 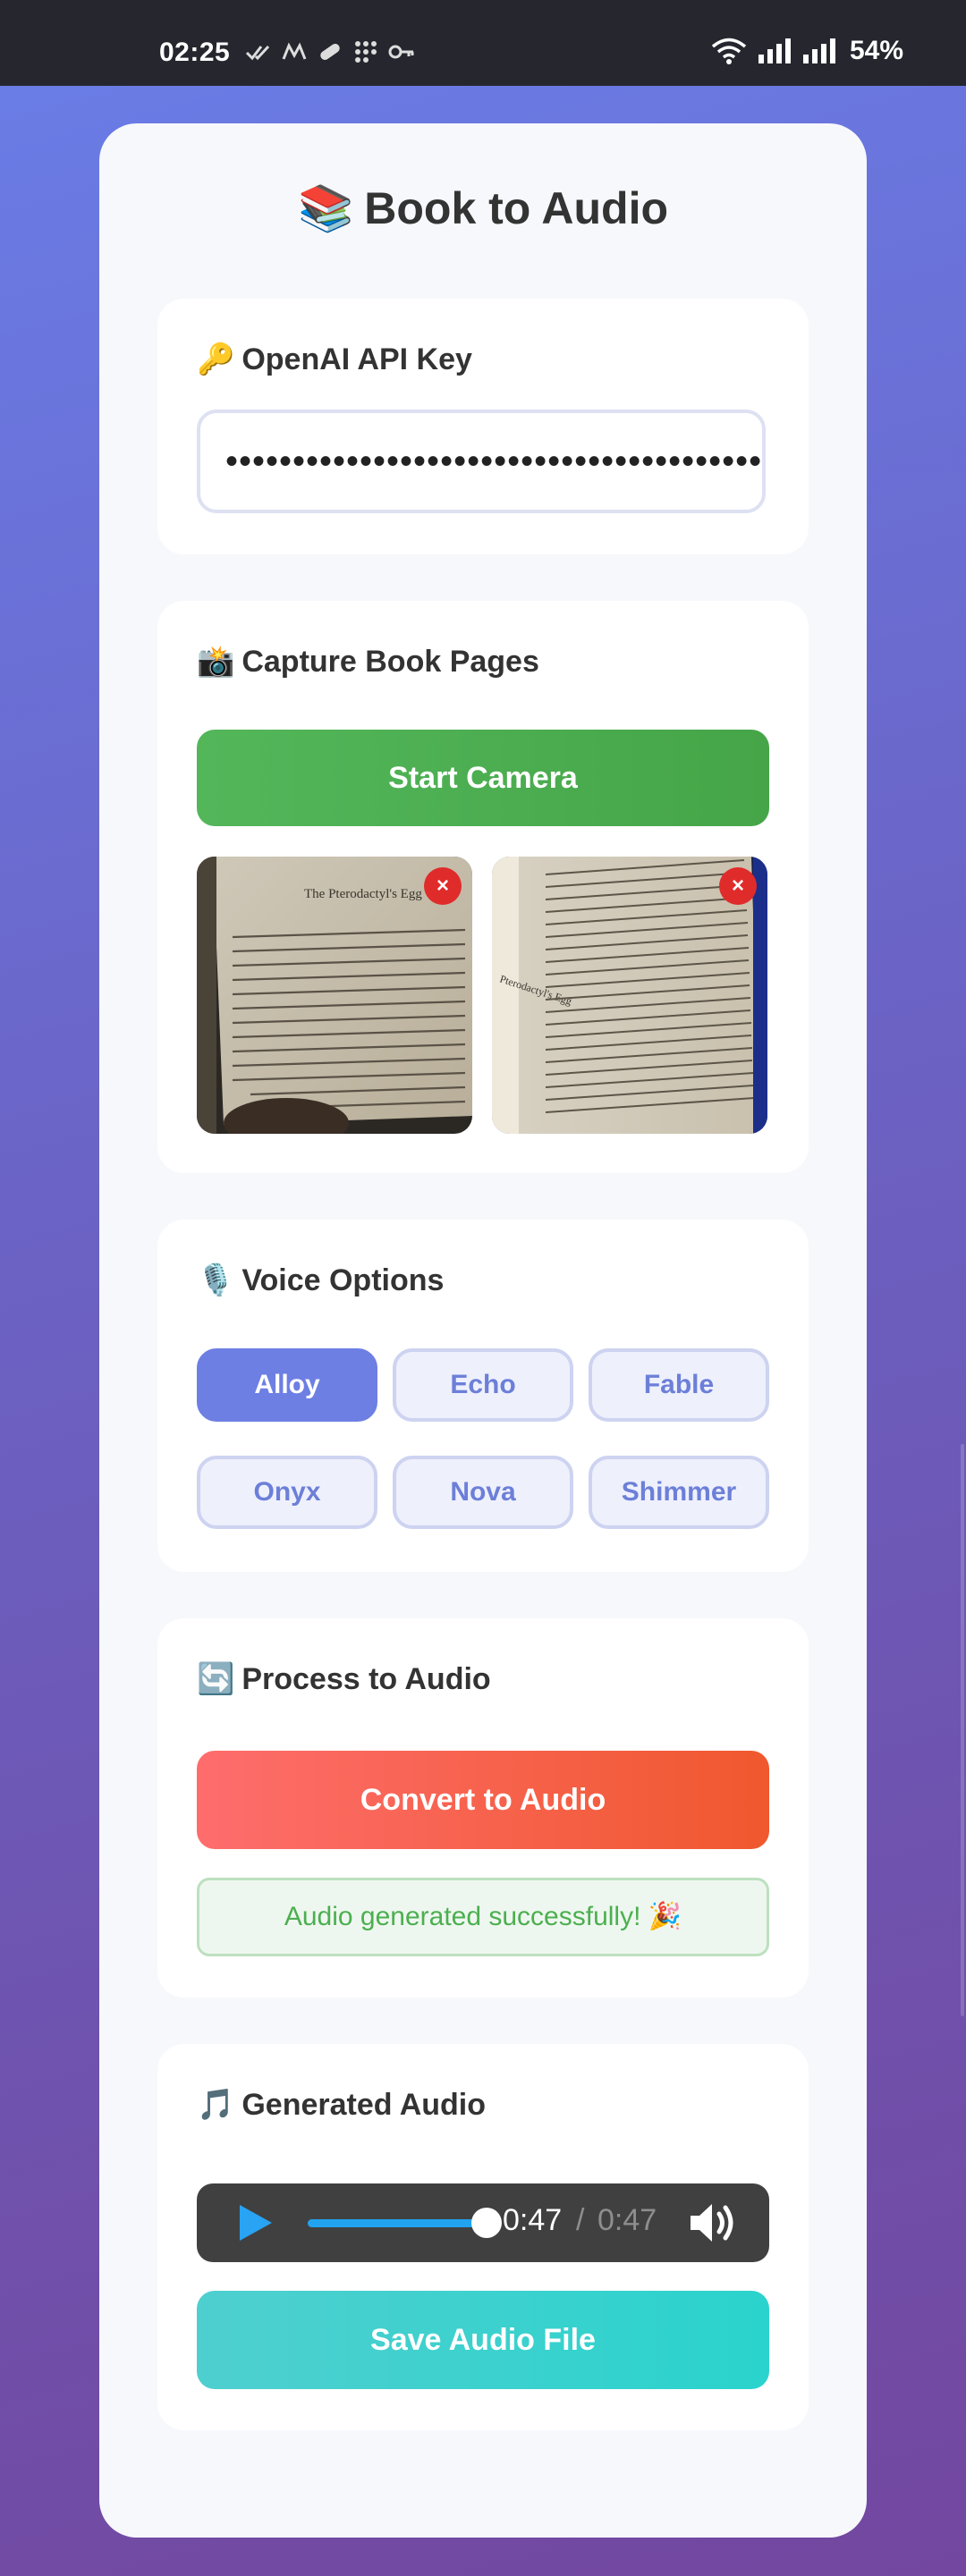 What do you see at coordinates (366, 52) in the screenshot?
I see `grid-dots-icon` at bounding box center [366, 52].